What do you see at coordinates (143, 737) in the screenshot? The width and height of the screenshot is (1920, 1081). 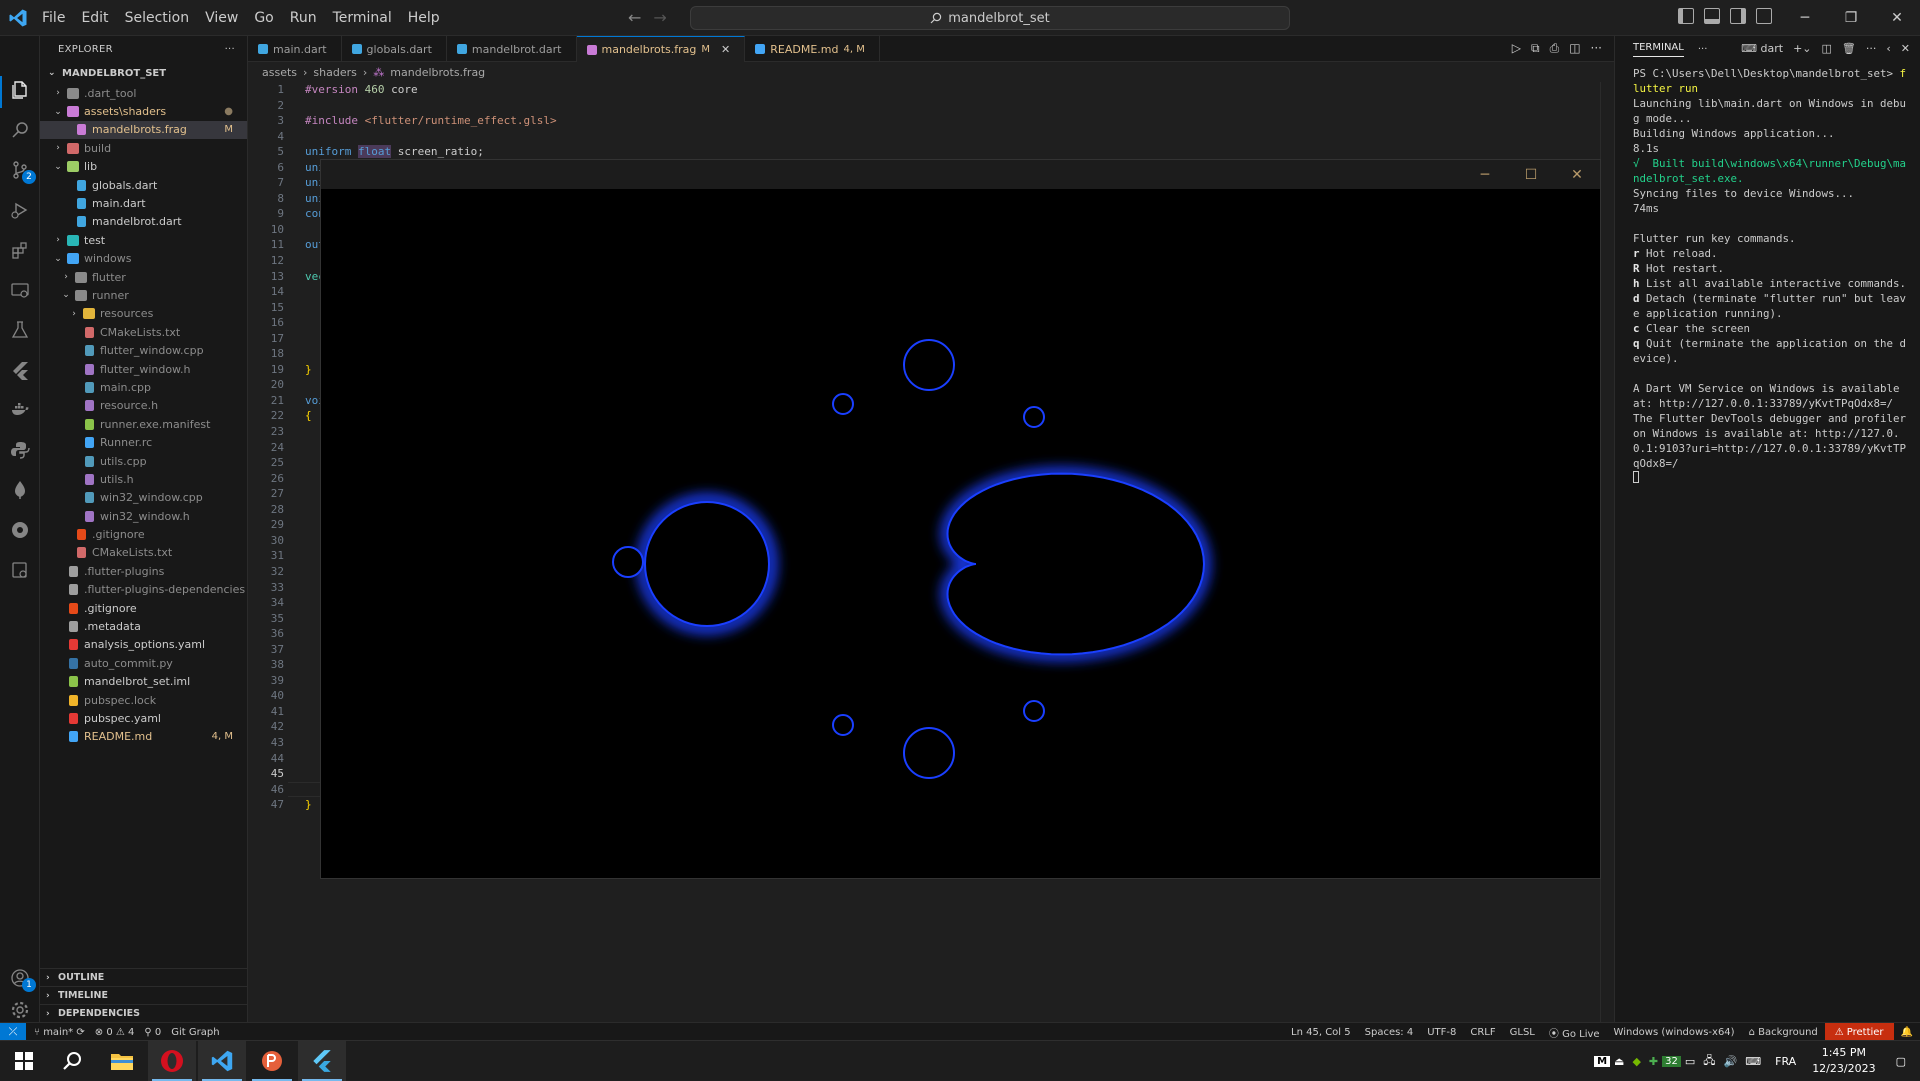 I see `tree-file: README.md 4, M` at bounding box center [143, 737].